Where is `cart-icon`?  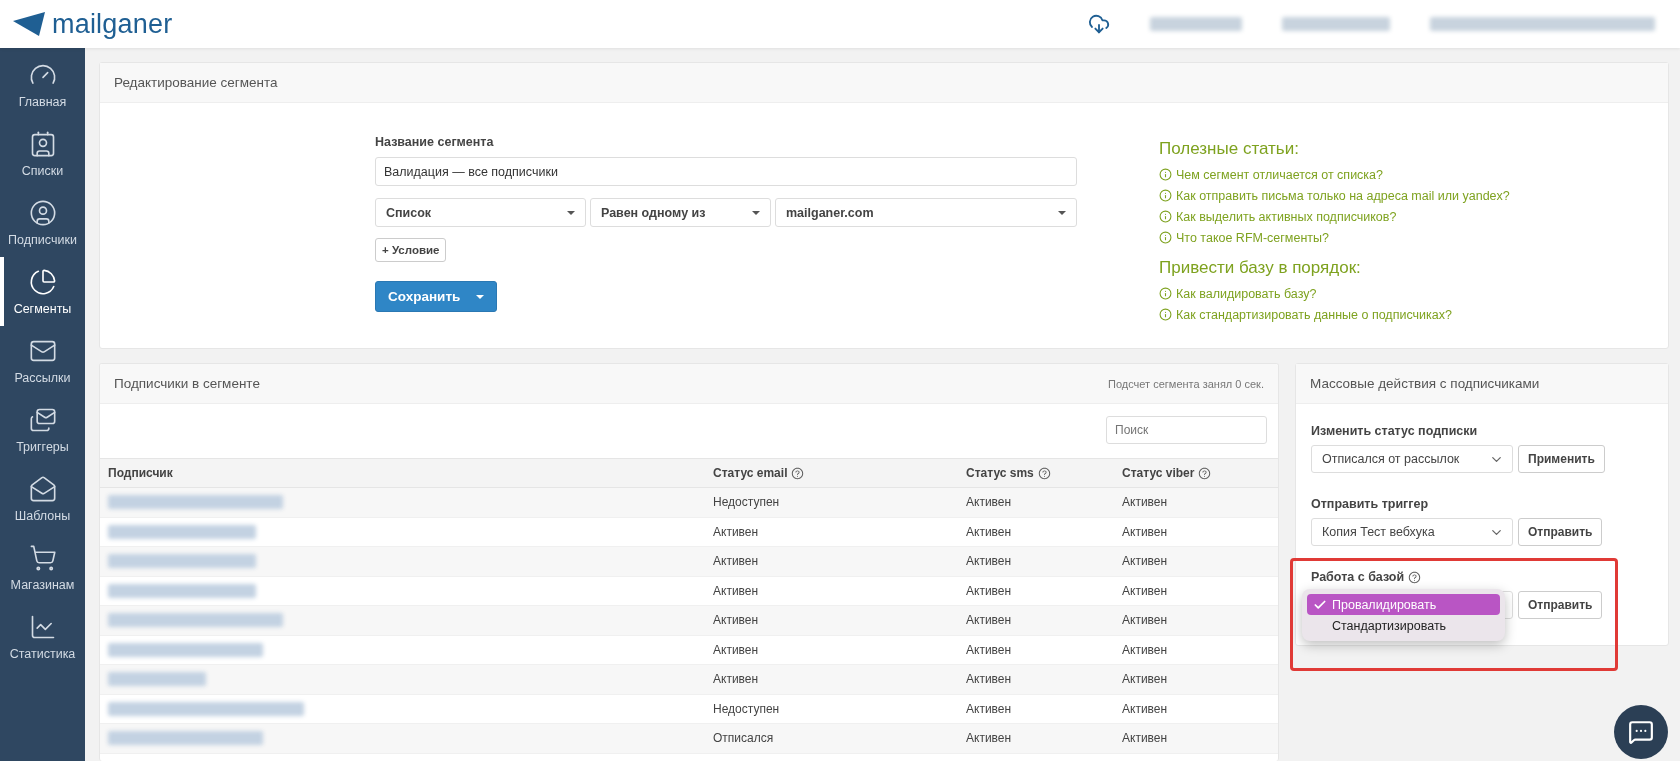
cart-icon is located at coordinates (42, 557).